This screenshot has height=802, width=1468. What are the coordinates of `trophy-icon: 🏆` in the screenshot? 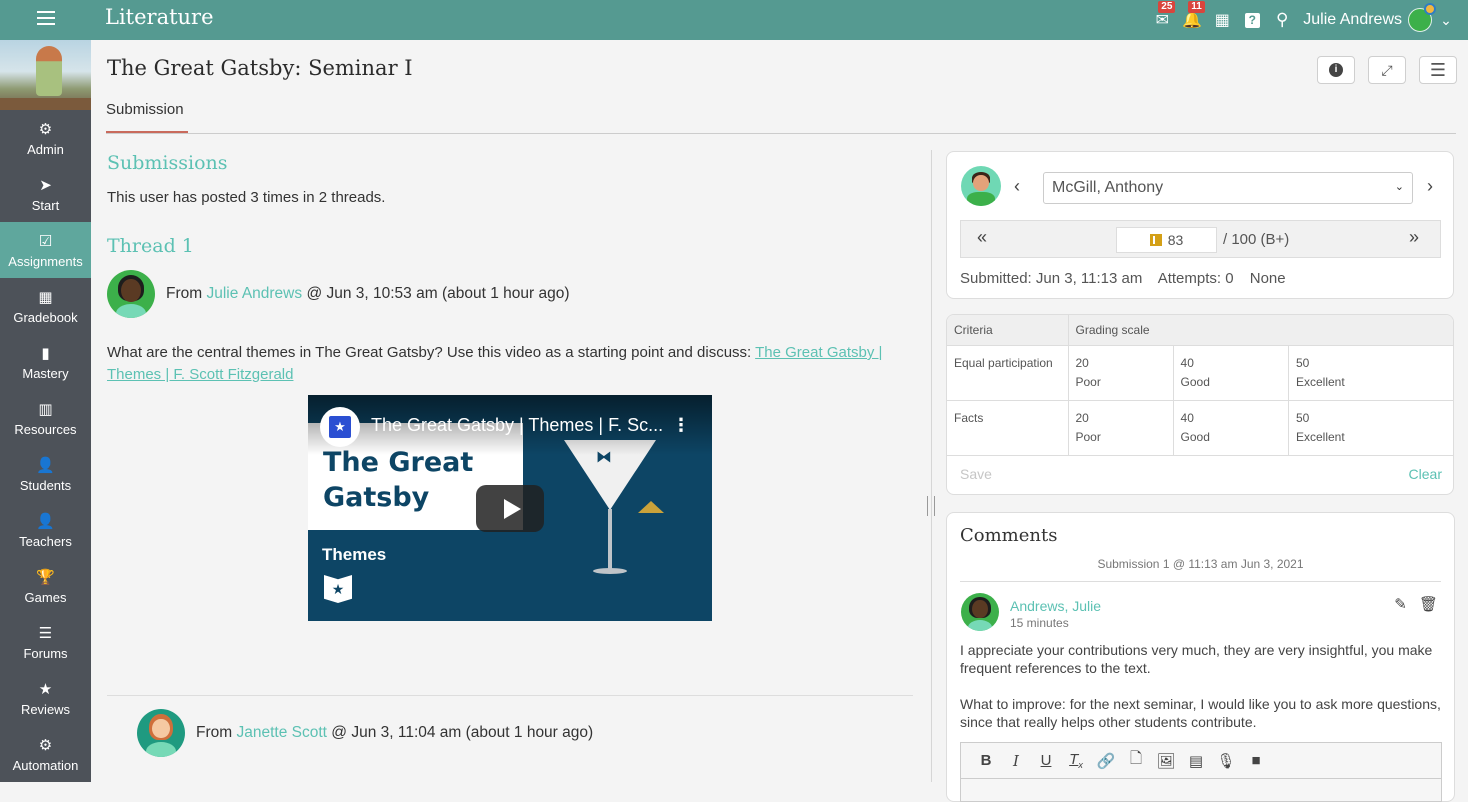 It's located at (45, 577).